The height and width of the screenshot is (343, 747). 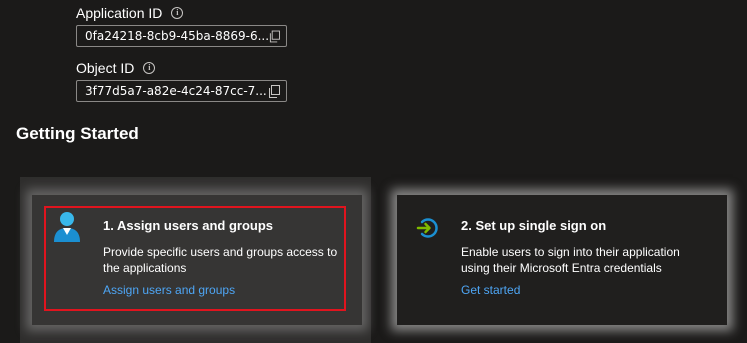 I want to click on application-id-label-text: Application ID, so click(x=119, y=13).